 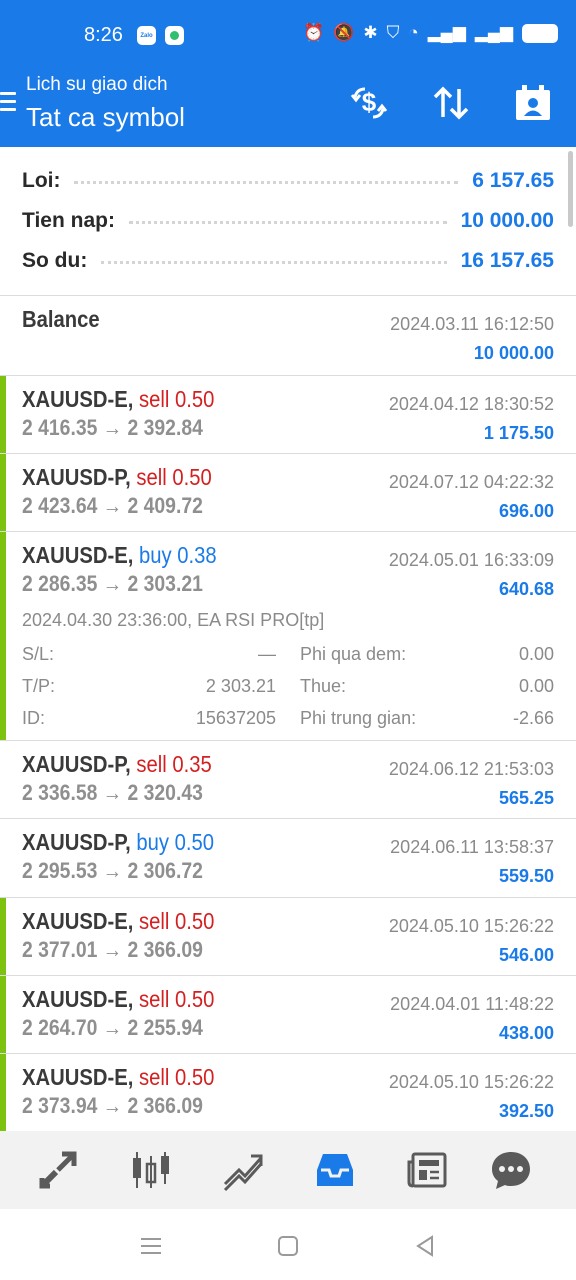 What do you see at coordinates (358, 718) in the screenshot?
I see `commission-label: Phi trung gian:` at bounding box center [358, 718].